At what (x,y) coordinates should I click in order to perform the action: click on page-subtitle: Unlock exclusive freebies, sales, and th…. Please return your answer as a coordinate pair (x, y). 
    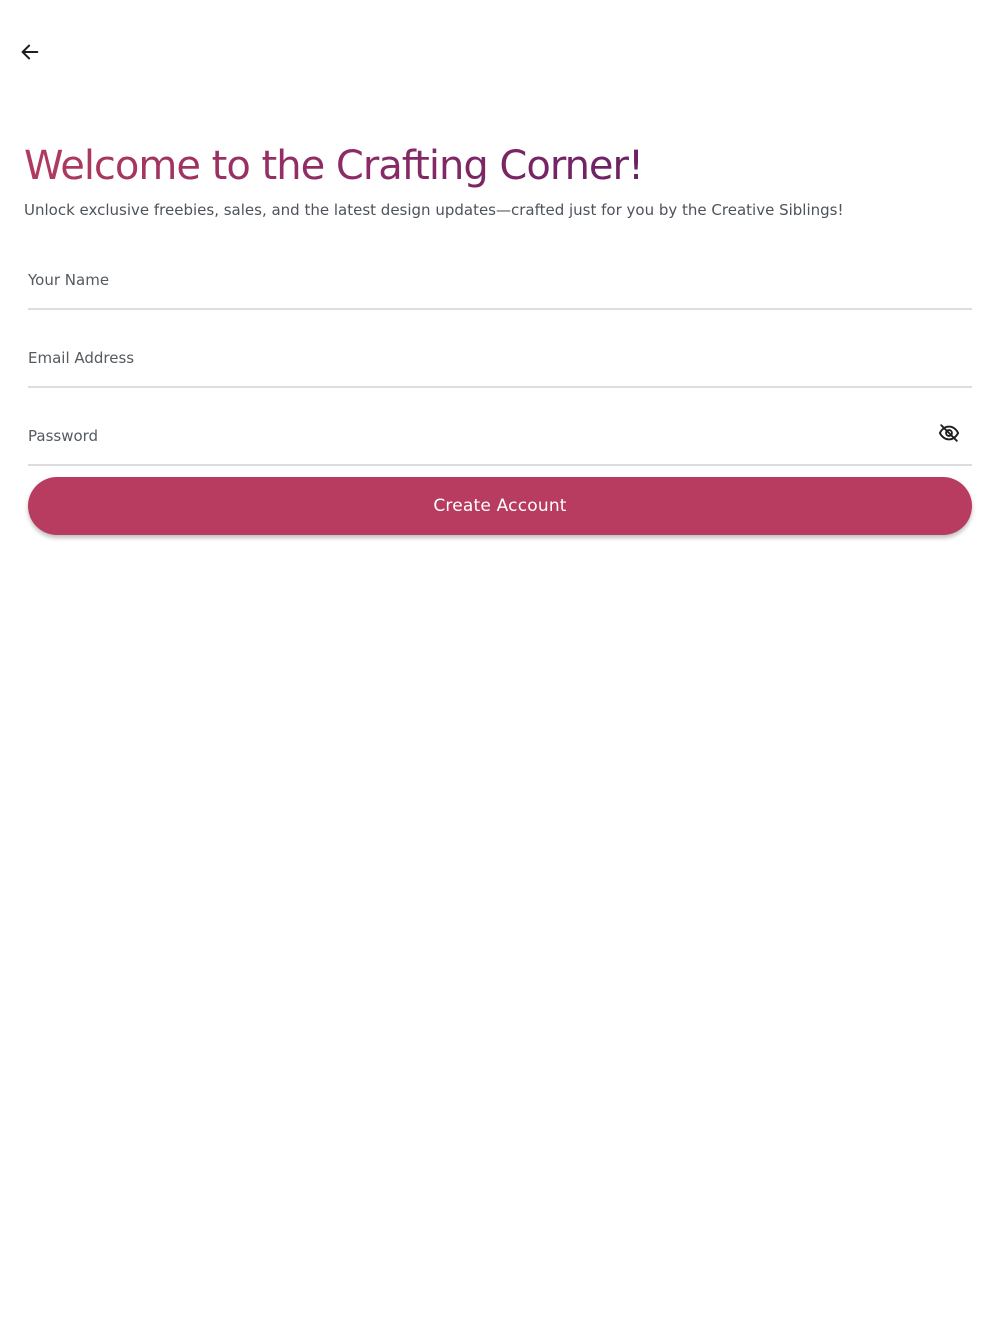
    Looking at the image, I should click on (434, 210).